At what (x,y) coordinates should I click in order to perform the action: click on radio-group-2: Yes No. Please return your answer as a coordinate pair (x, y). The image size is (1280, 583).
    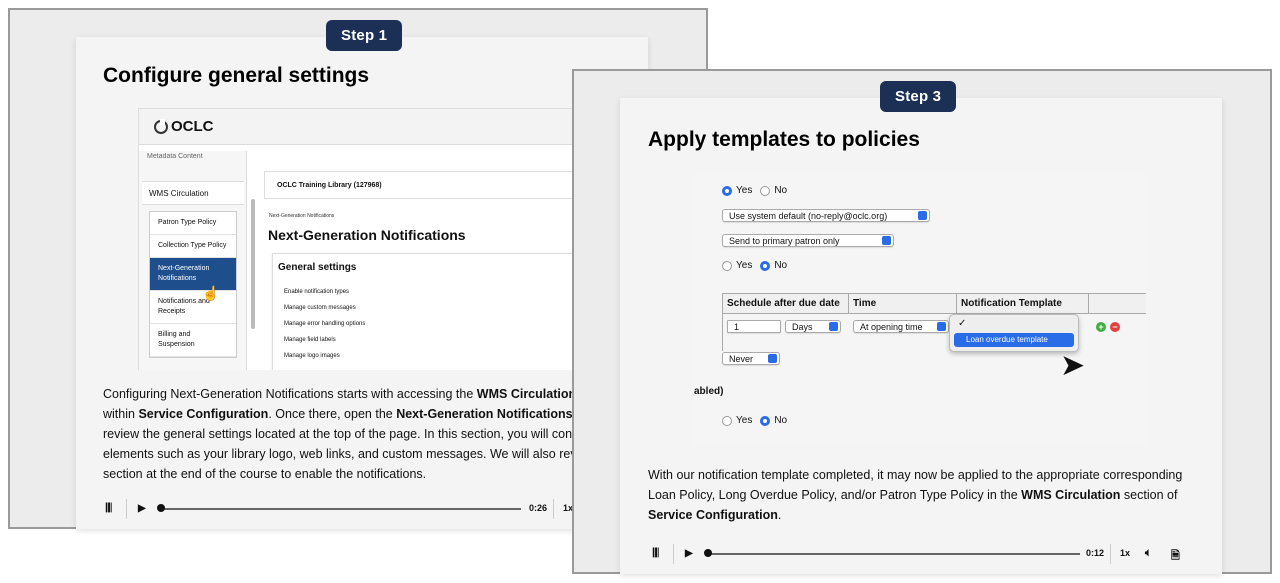
    Looking at the image, I should click on (754, 265).